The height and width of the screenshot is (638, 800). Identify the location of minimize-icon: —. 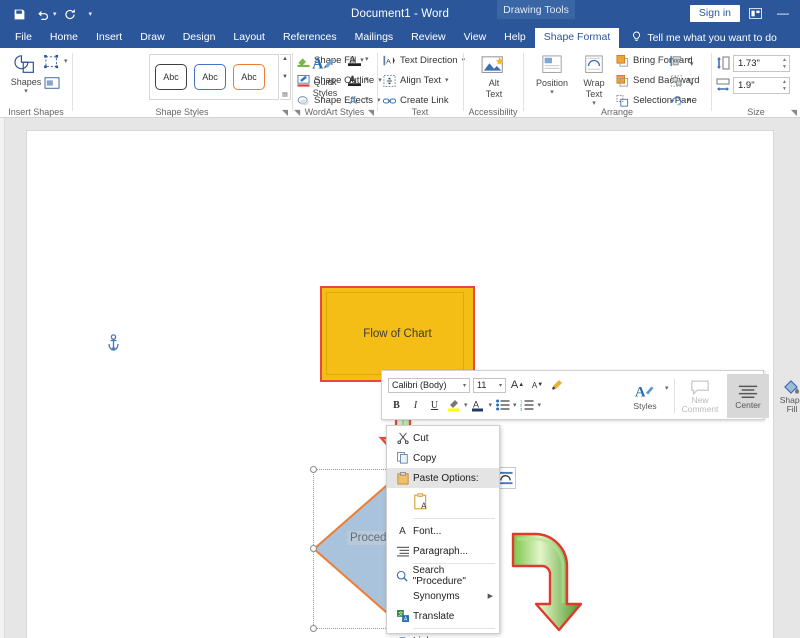
(783, 13).